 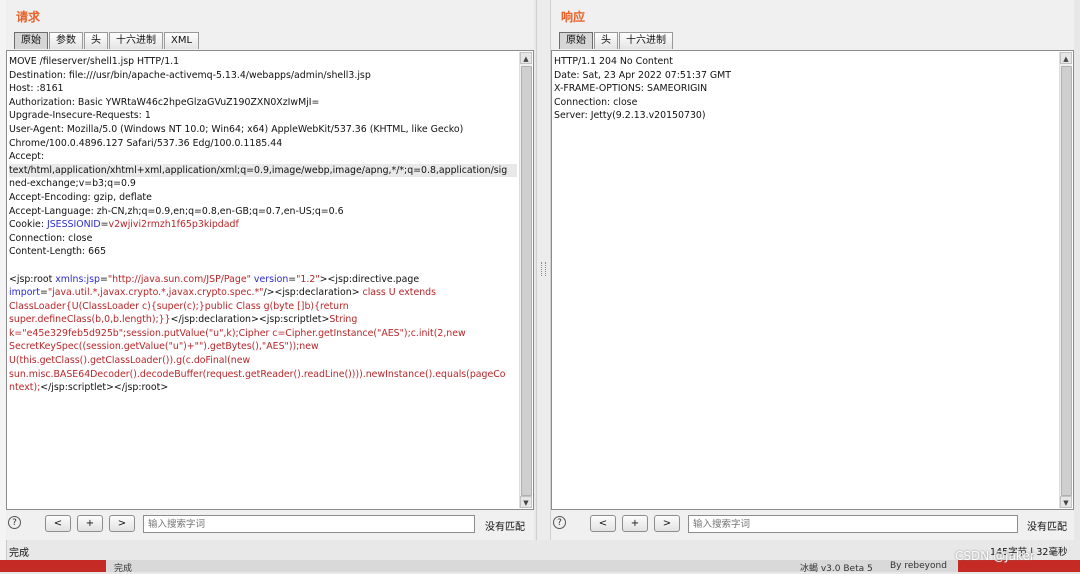 I want to click on response-scrollbar: ▲ ▼, so click(x=1065, y=280).